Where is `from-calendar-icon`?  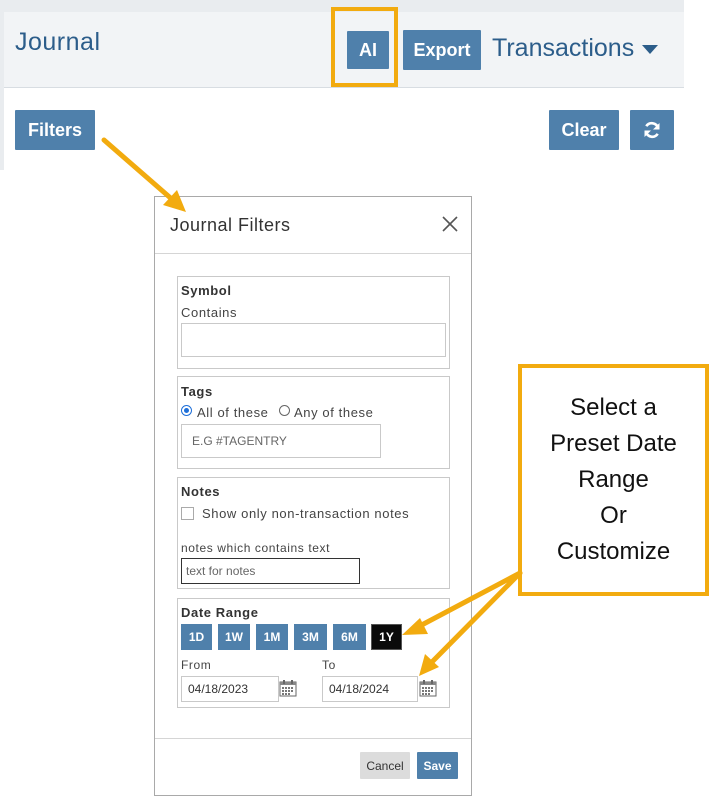 from-calendar-icon is located at coordinates (288, 688).